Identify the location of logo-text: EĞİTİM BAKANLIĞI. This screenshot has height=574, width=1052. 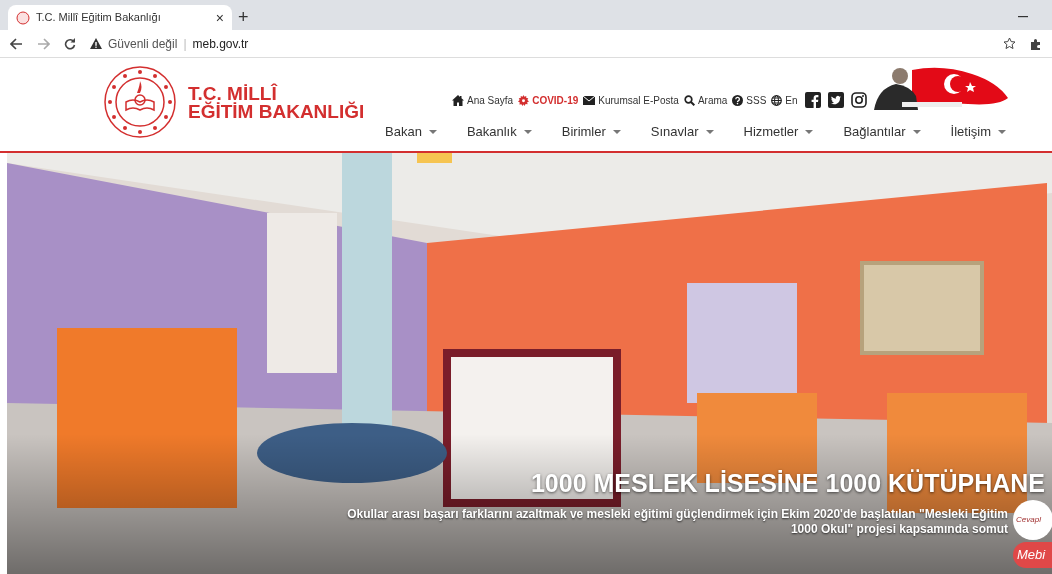
(276, 112).